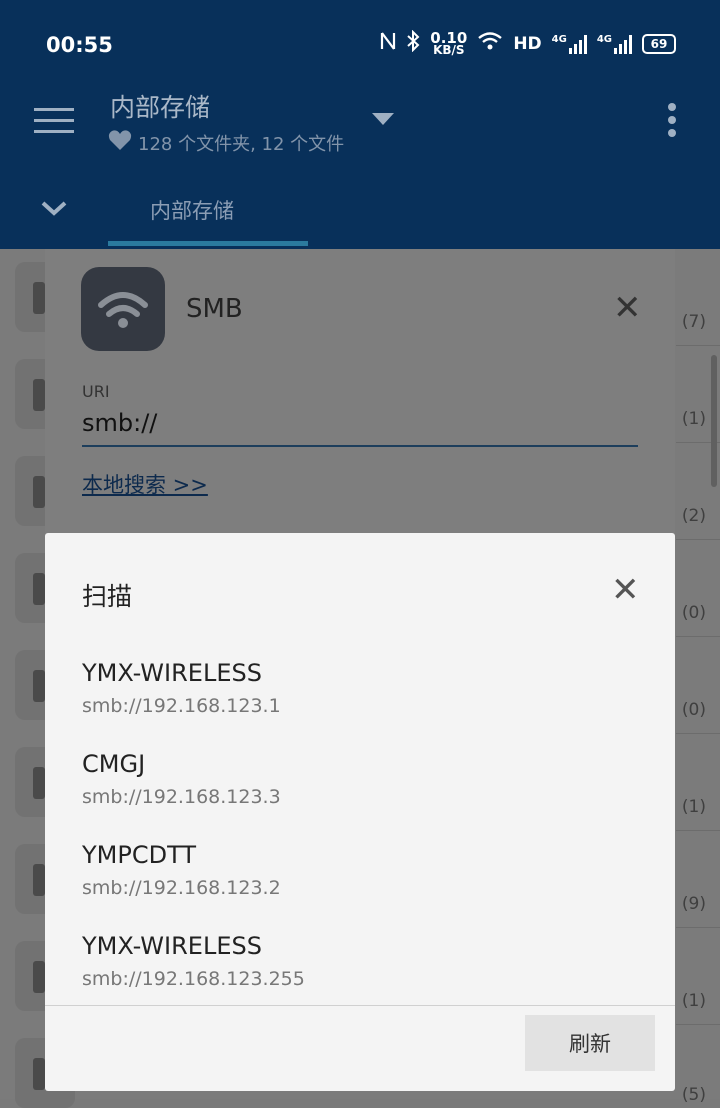 The width and height of the screenshot is (720, 1108). Describe the element at coordinates (54, 121) in the screenshot. I see `menu-icon` at that location.